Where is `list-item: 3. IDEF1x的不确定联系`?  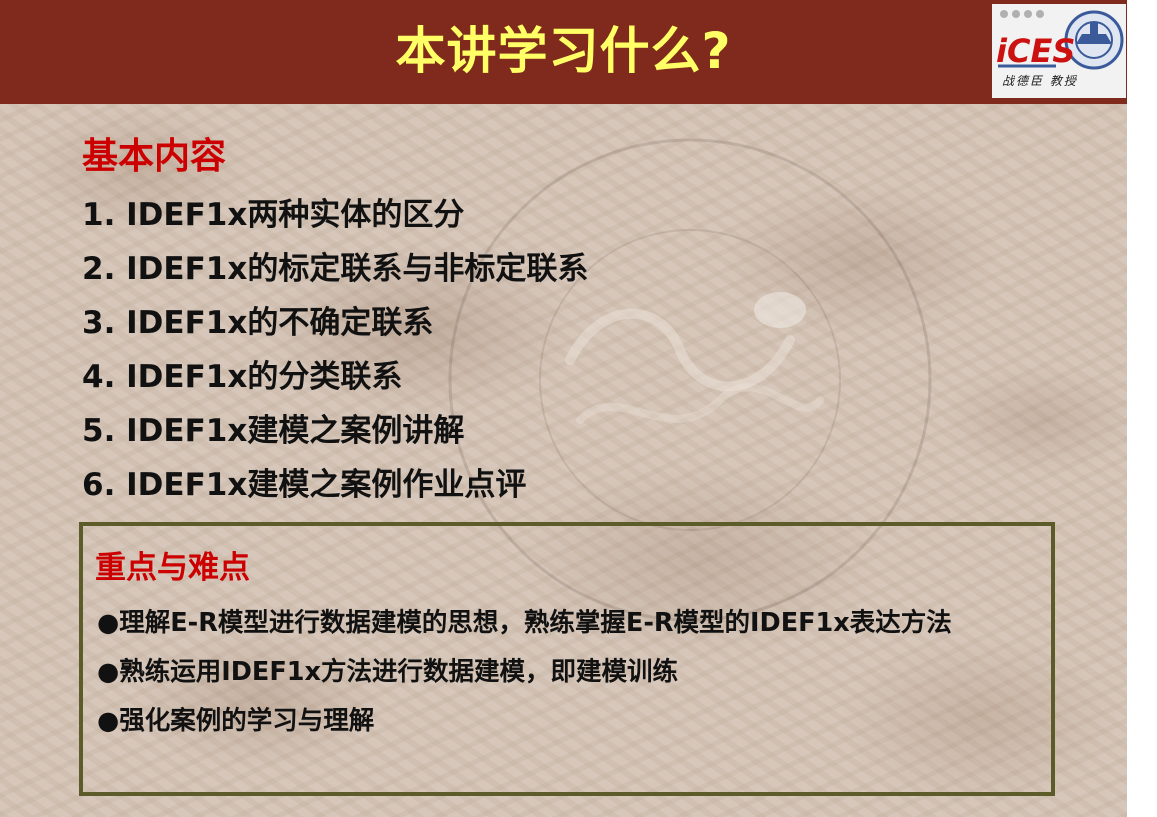 list-item: 3. IDEF1x的不确定联系 is located at coordinates (258, 323).